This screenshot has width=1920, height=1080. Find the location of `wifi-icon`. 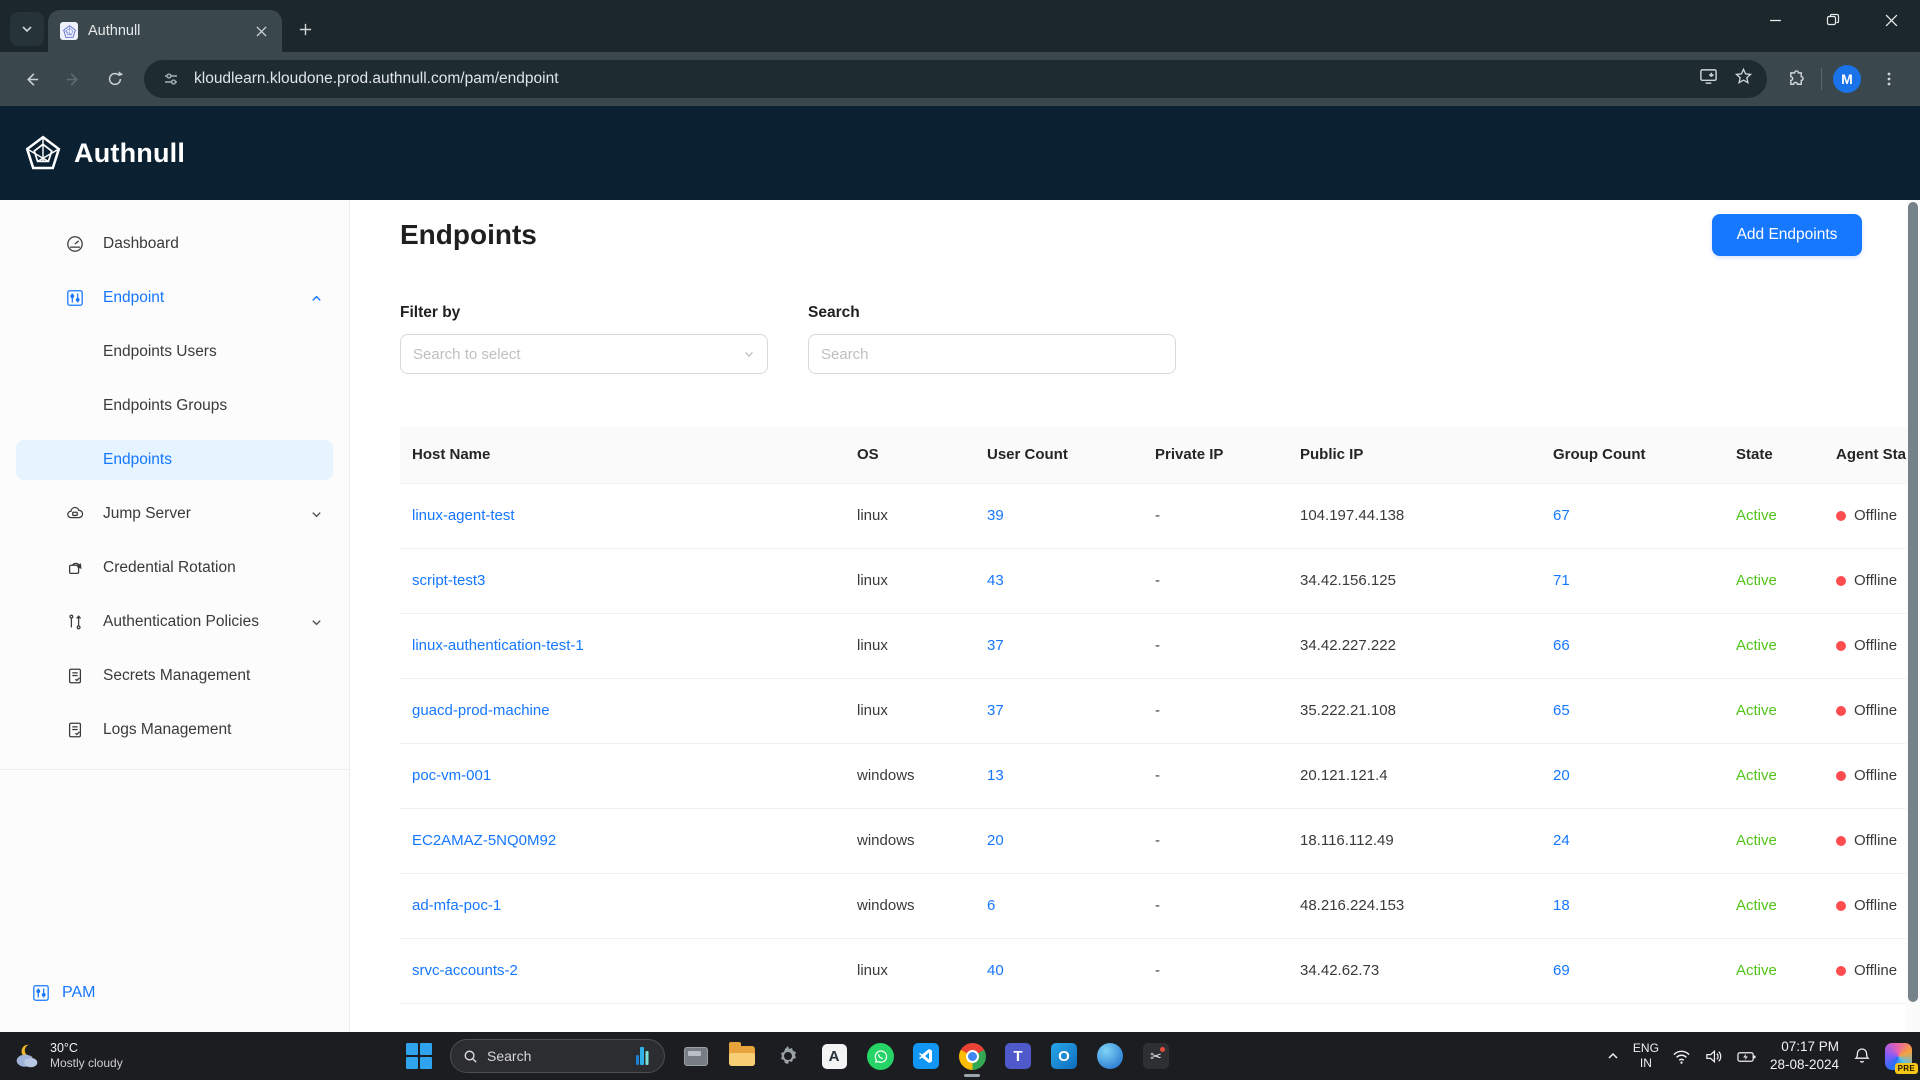

wifi-icon is located at coordinates (1681, 1056).